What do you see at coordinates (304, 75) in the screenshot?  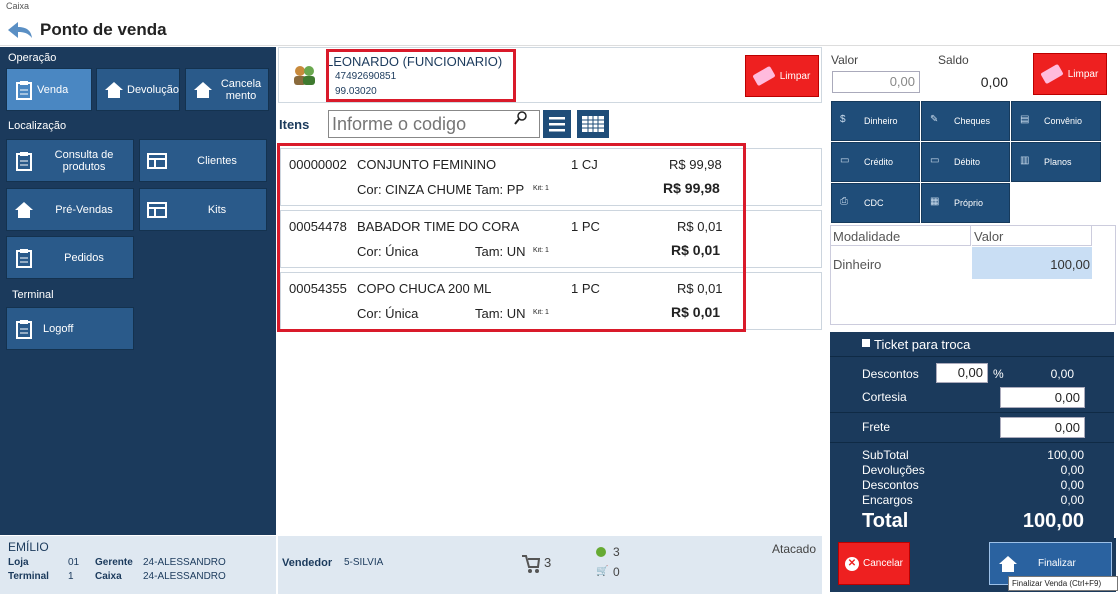 I see `users-icon` at bounding box center [304, 75].